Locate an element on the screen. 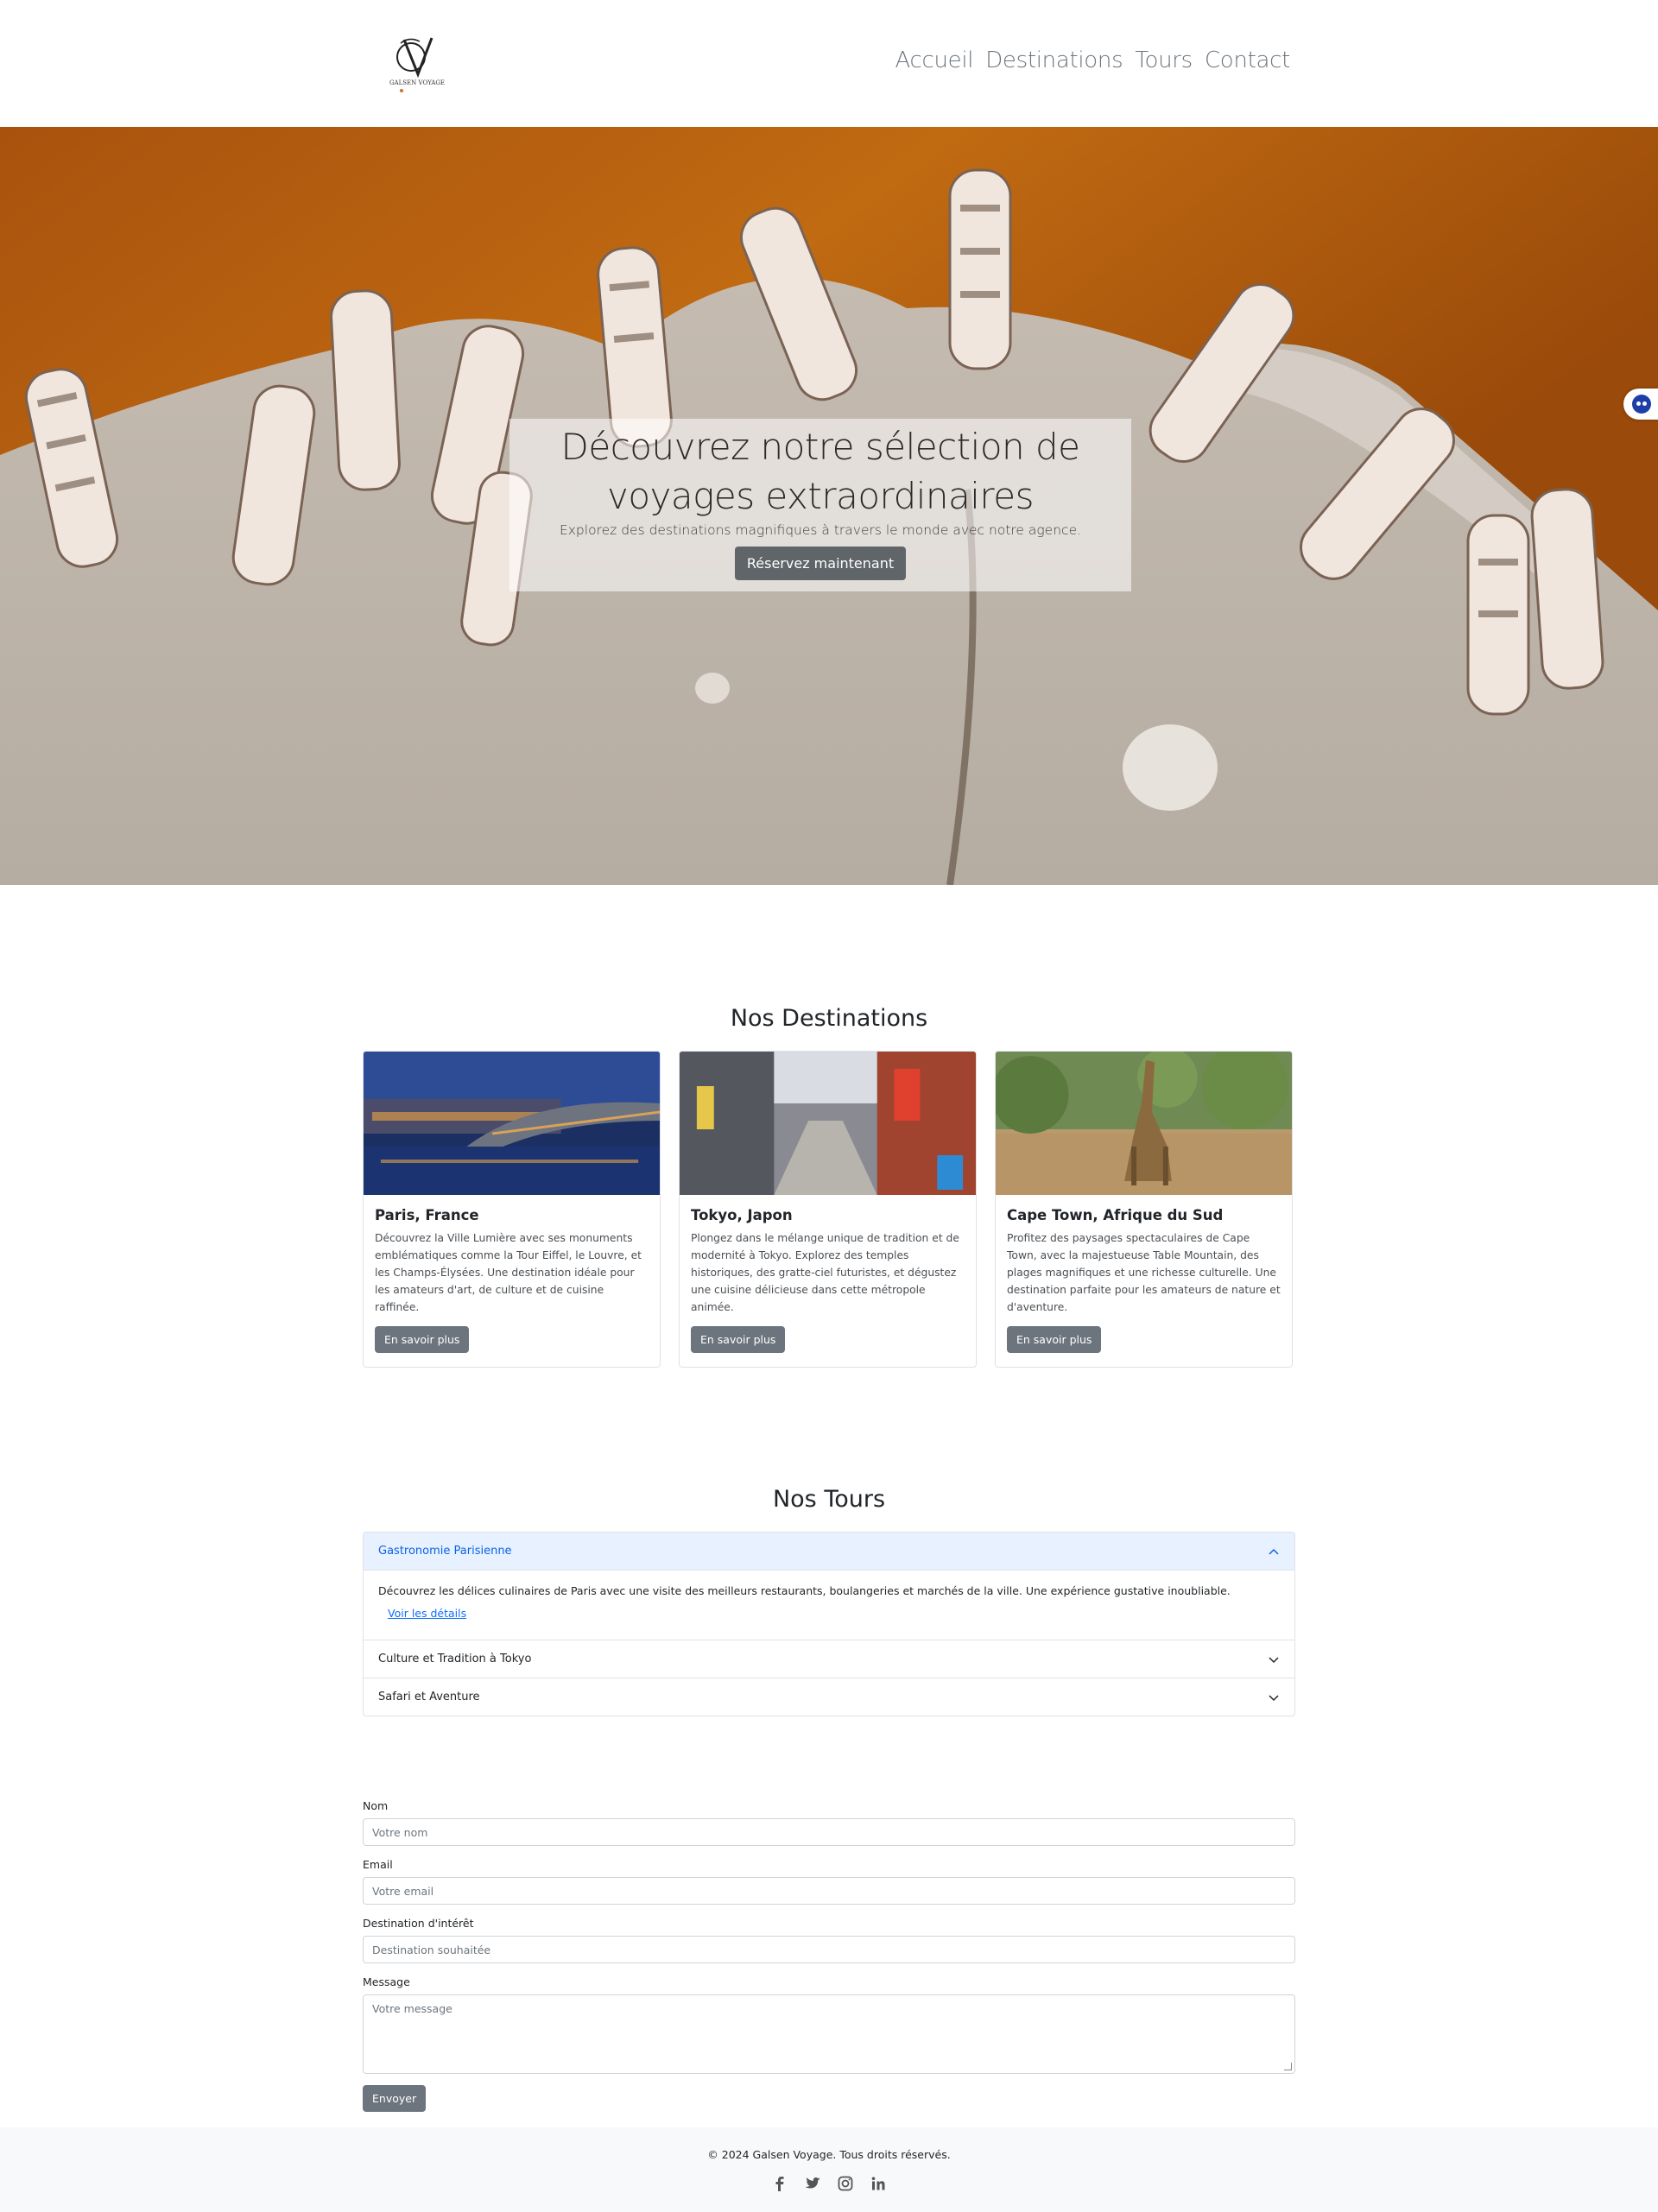 Image resolution: width=1658 pixels, height=2212 pixels. destinations-title: Nos Destinations is located at coordinates (829, 1018).